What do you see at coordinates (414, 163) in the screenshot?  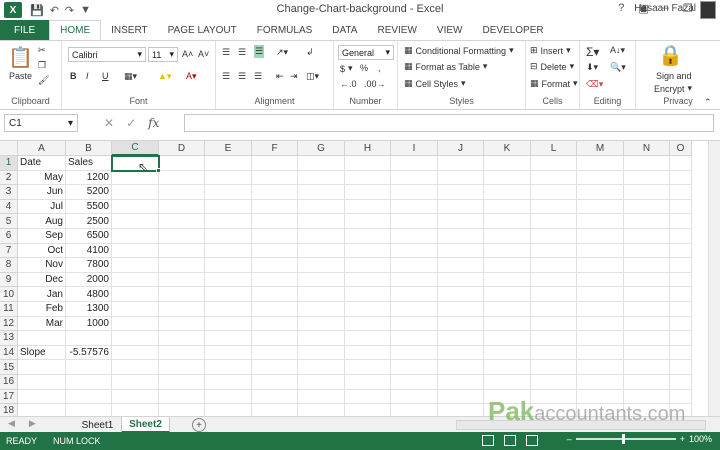 I see `cell-i1` at bounding box center [414, 163].